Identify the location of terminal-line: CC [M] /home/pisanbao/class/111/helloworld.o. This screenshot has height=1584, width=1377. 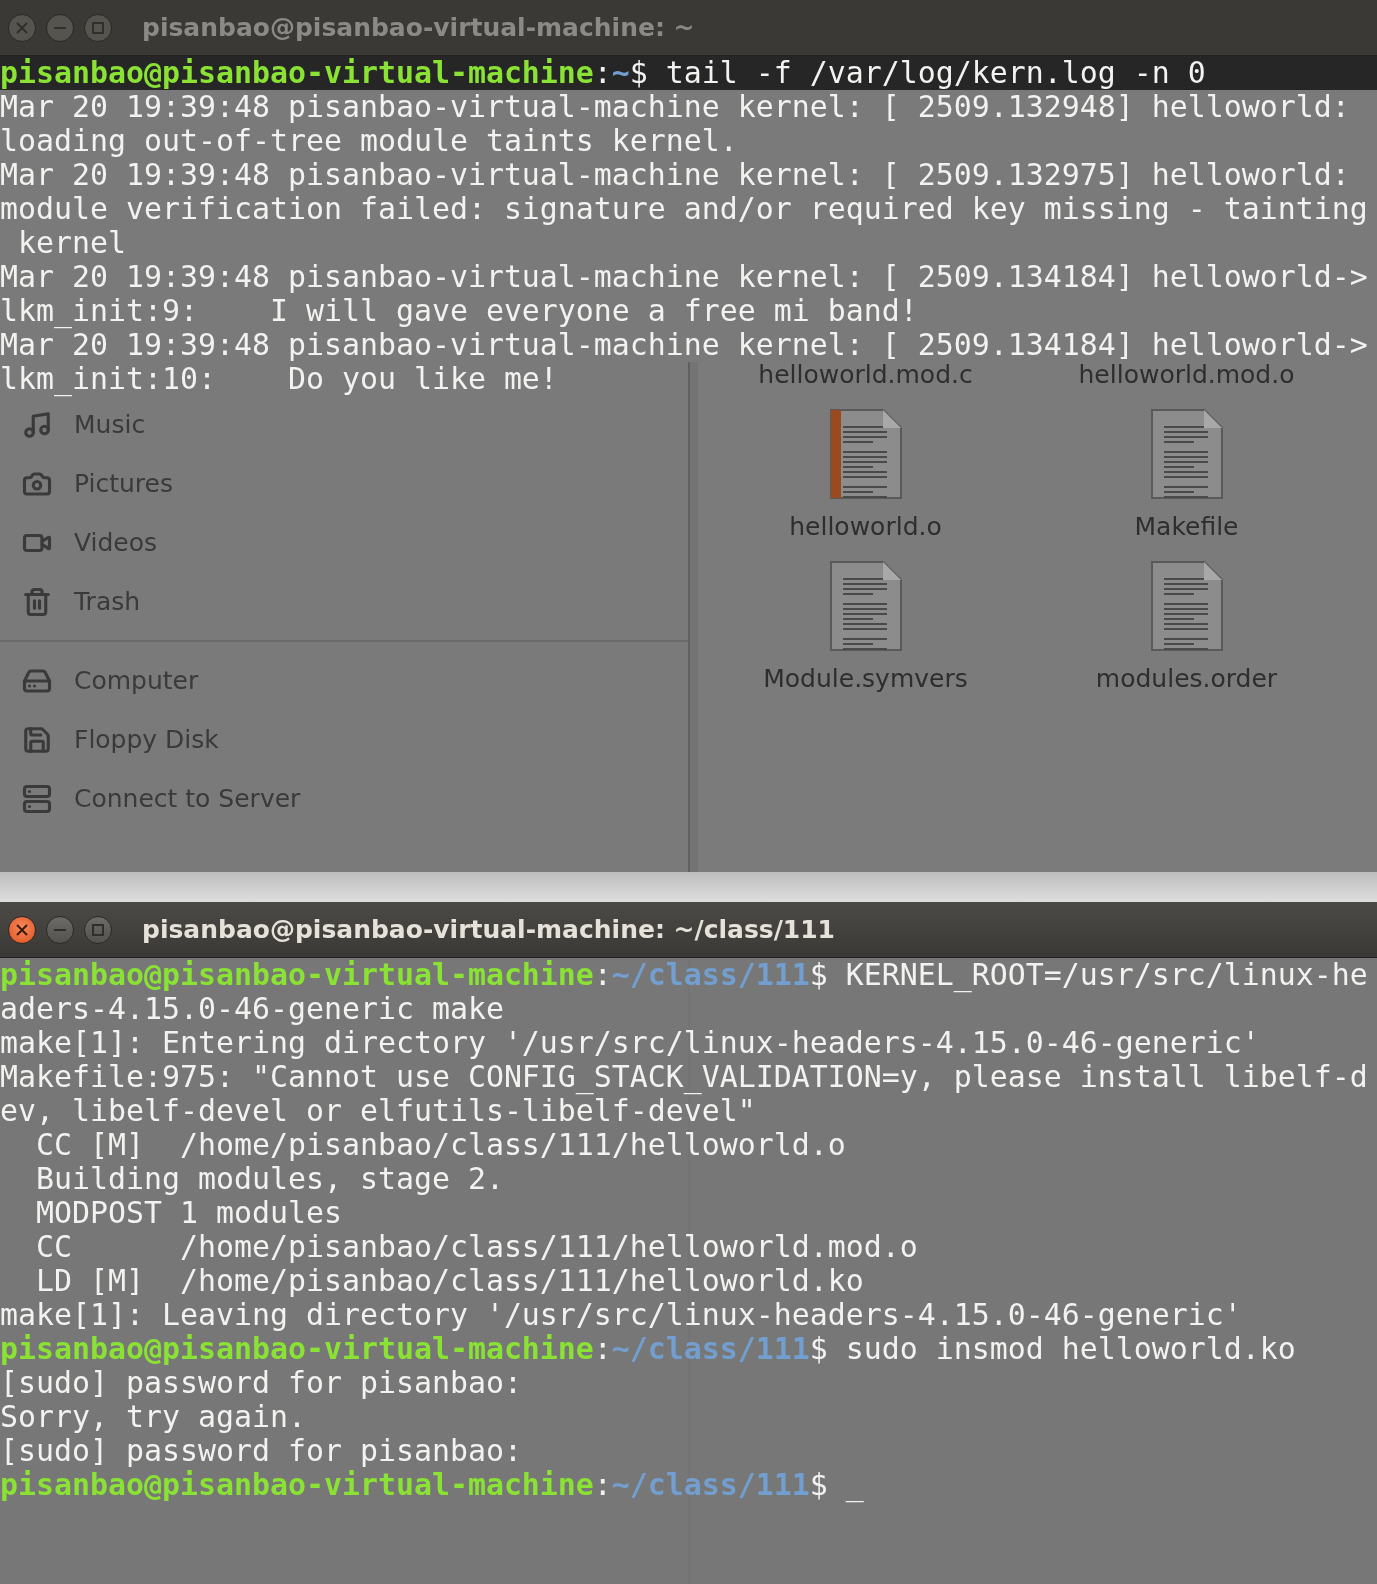
(441, 1145).